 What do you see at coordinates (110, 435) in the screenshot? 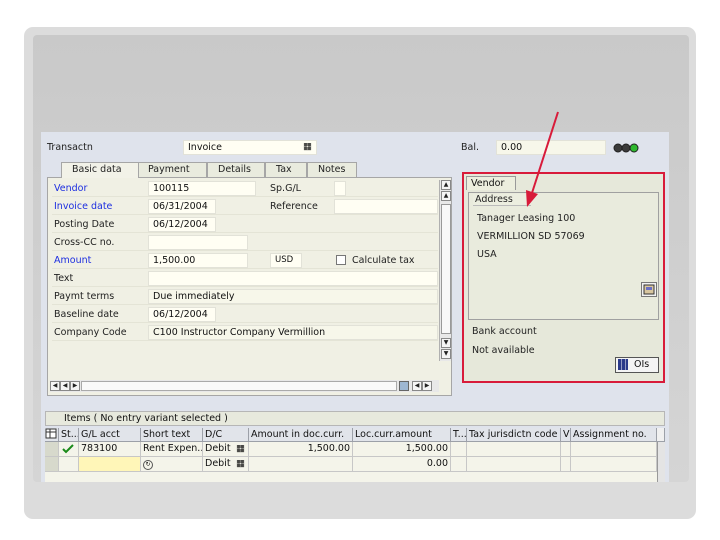
I see `col-header-gl-acct: G/L acct` at bounding box center [110, 435].